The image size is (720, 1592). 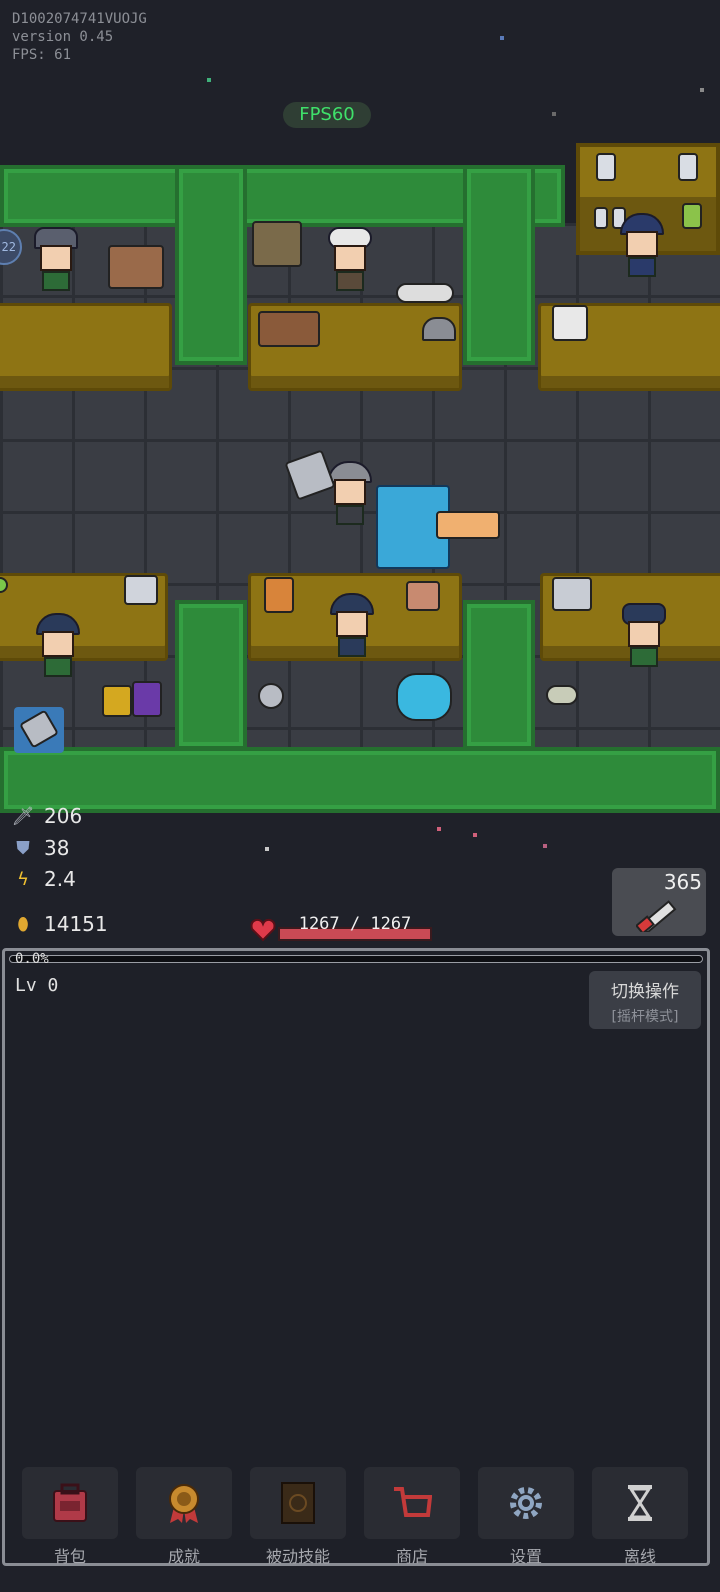 I want to click on attack-stat: 🗡 206, so click(x=46, y=816).